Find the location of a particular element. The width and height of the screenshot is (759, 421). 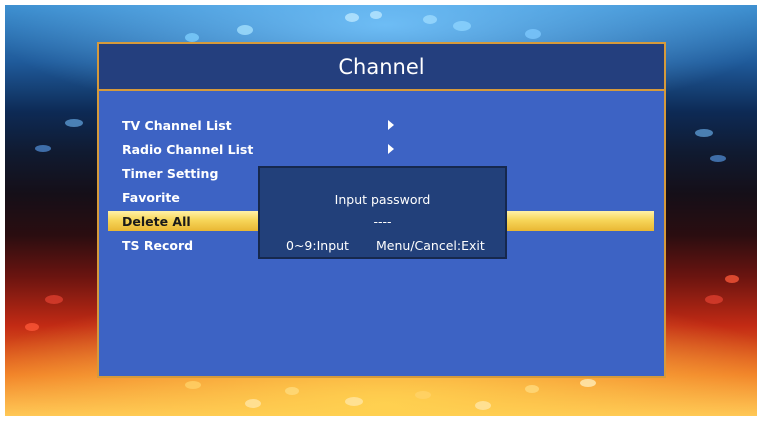

menu-item-label: Favorite is located at coordinates (151, 197).